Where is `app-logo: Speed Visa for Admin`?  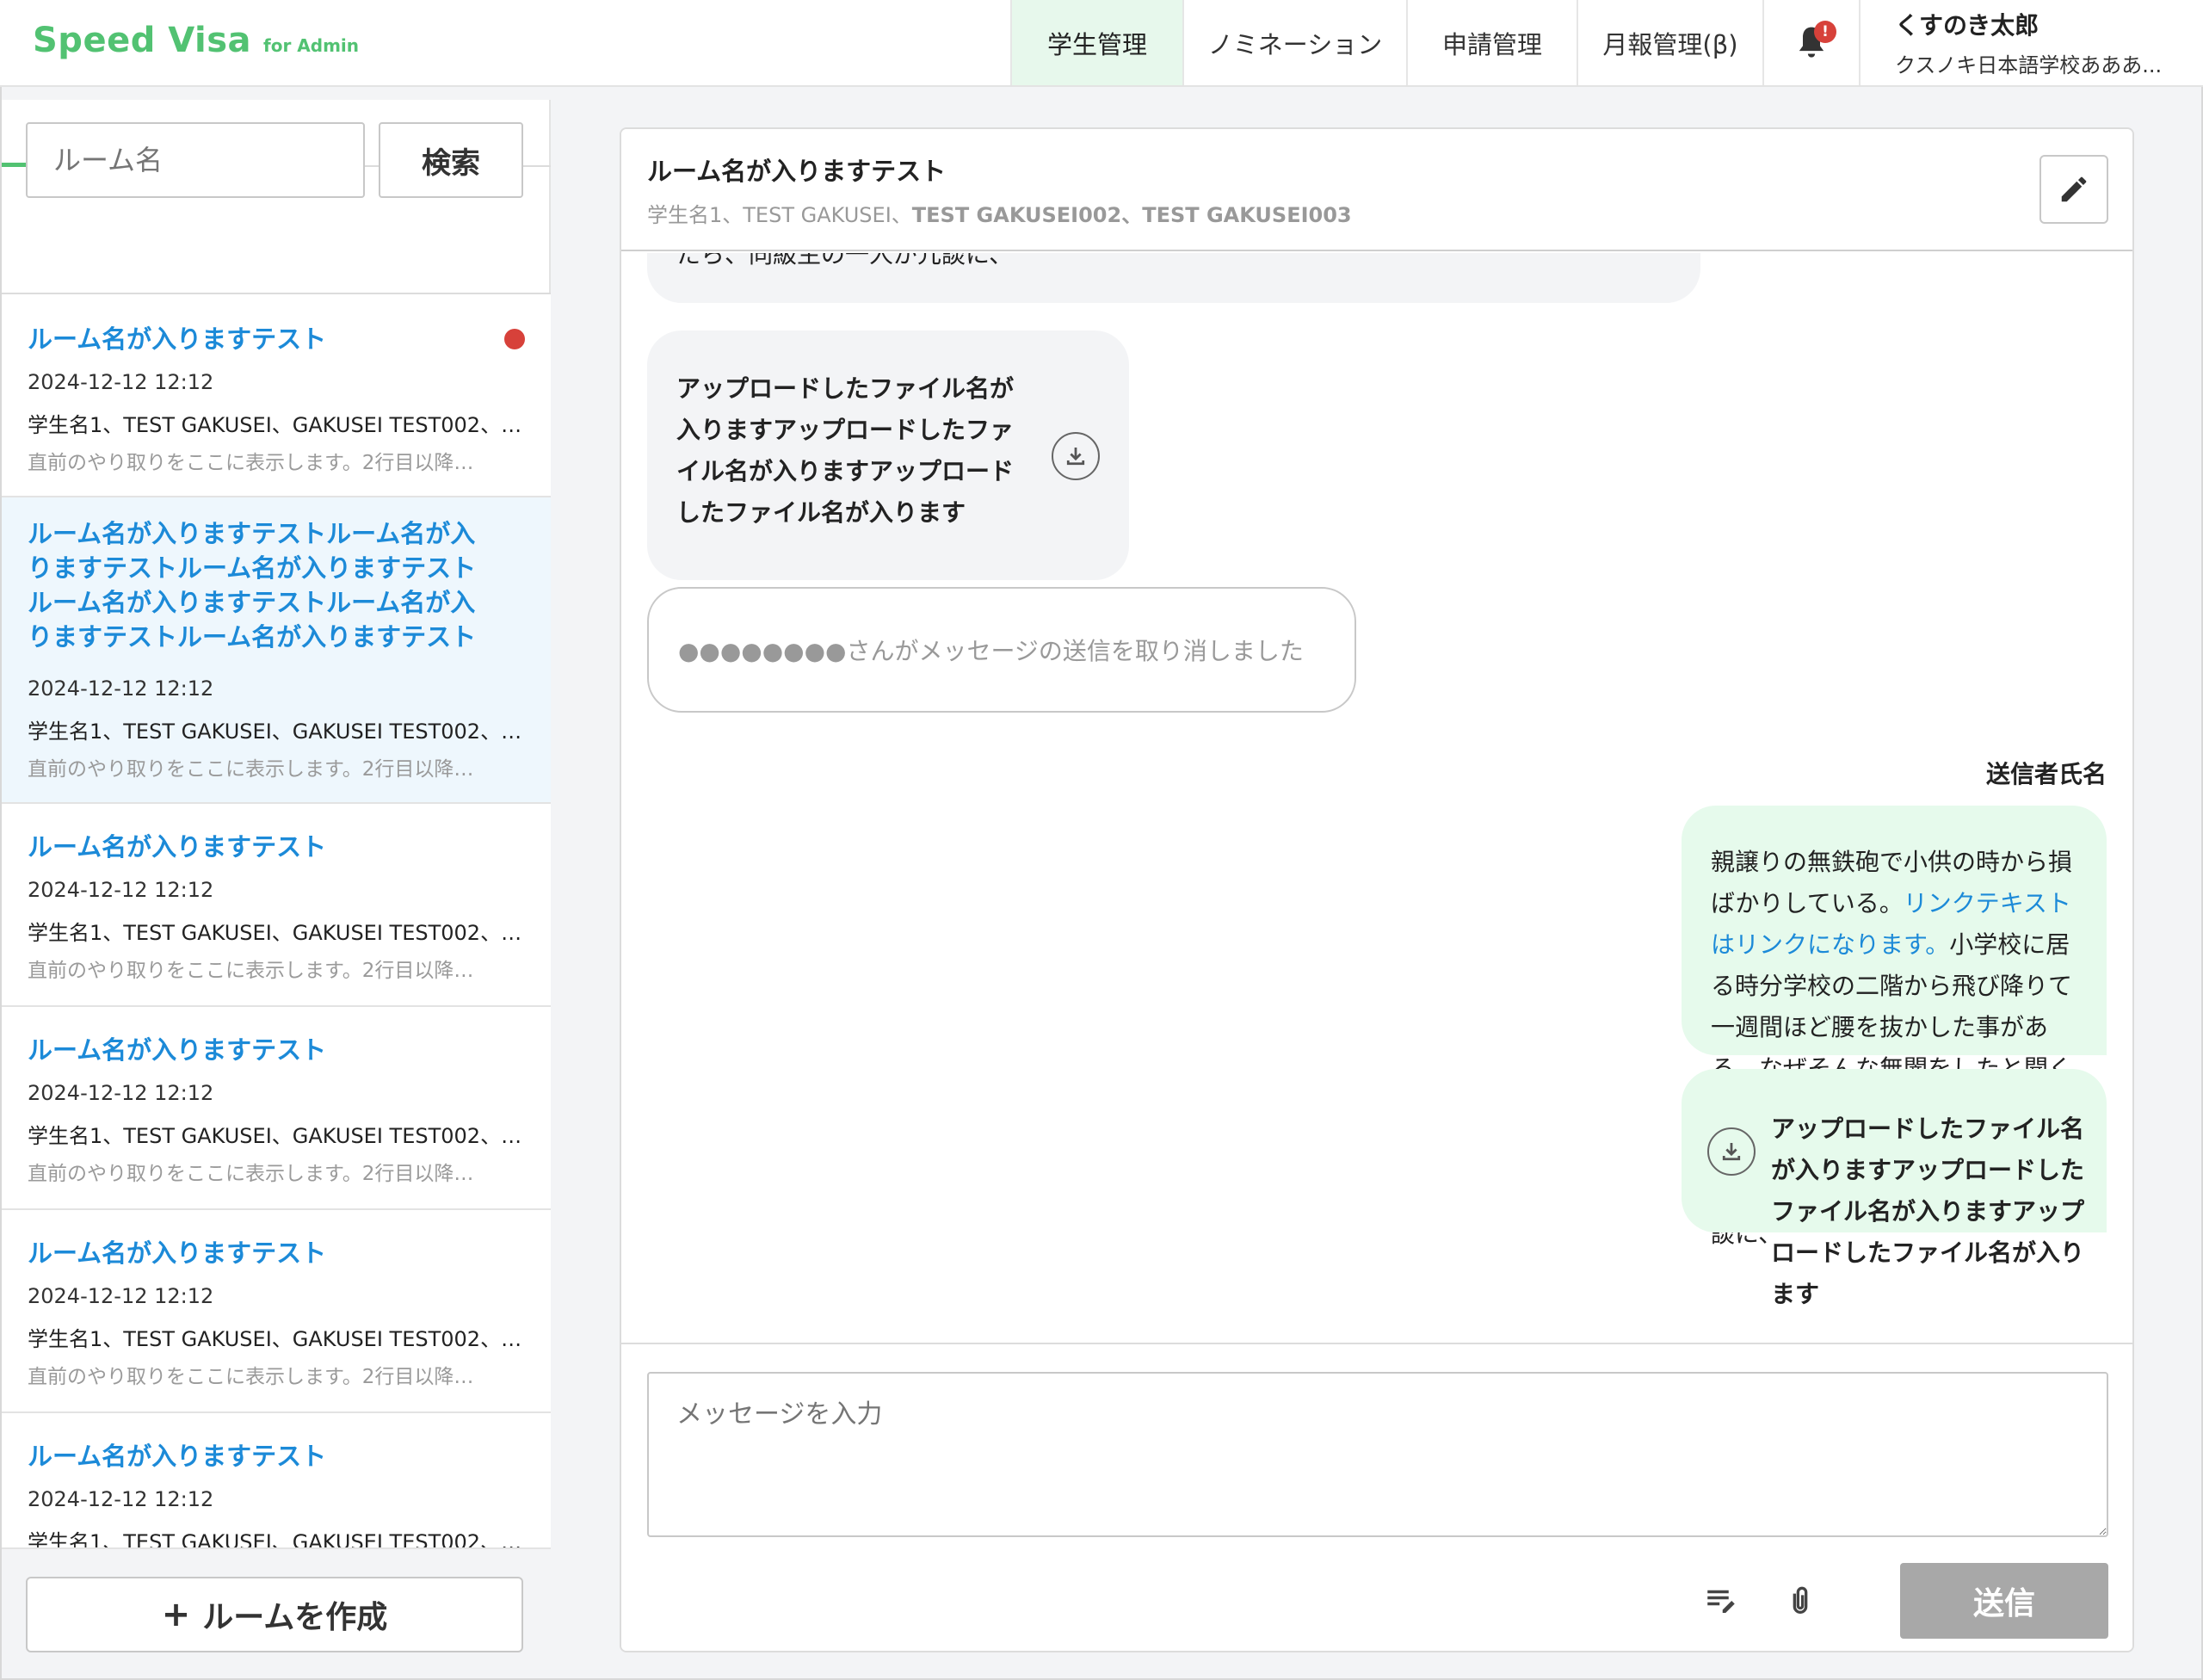
app-logo: Speed Visa for Admin is located at coordinates (196, 42).